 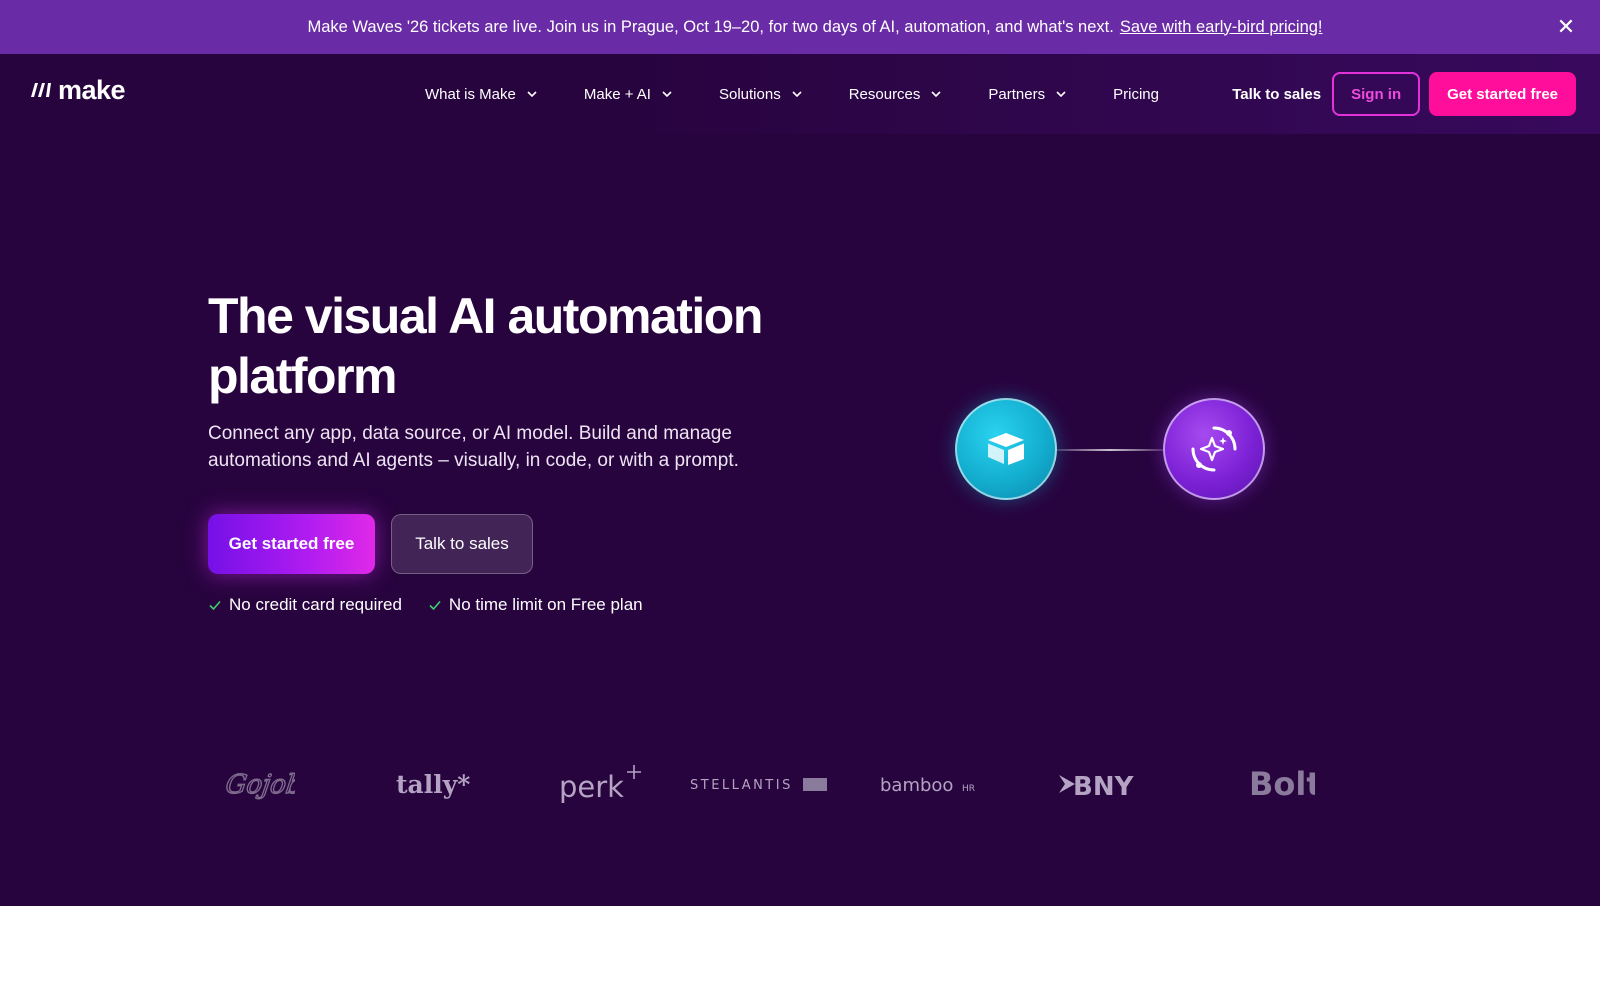 I want to click on check-label: No credit card required, so click(x=315, y=604).